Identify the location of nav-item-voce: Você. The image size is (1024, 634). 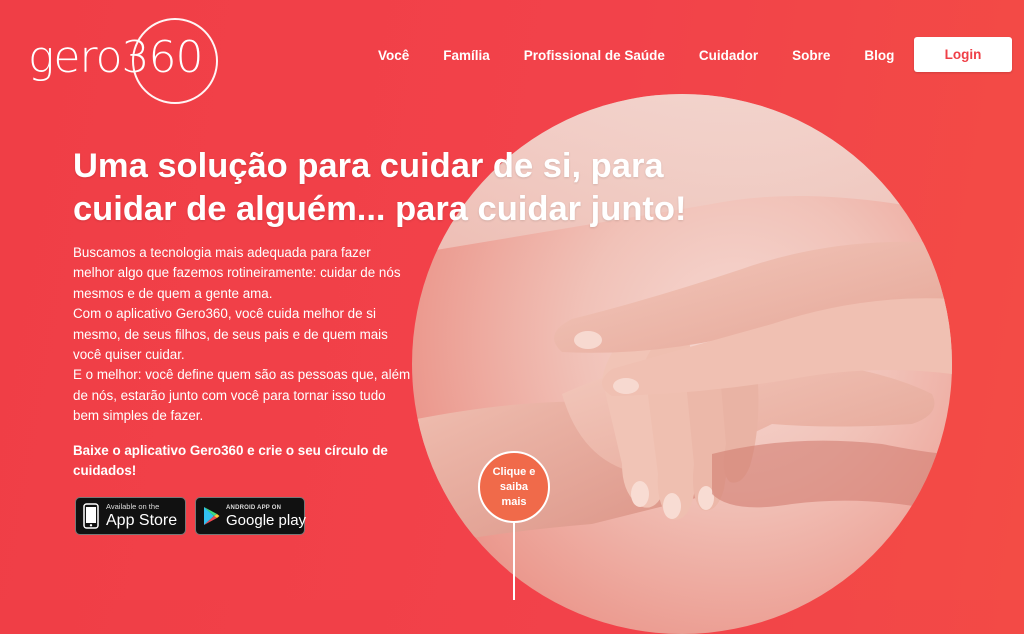
(393, 55).